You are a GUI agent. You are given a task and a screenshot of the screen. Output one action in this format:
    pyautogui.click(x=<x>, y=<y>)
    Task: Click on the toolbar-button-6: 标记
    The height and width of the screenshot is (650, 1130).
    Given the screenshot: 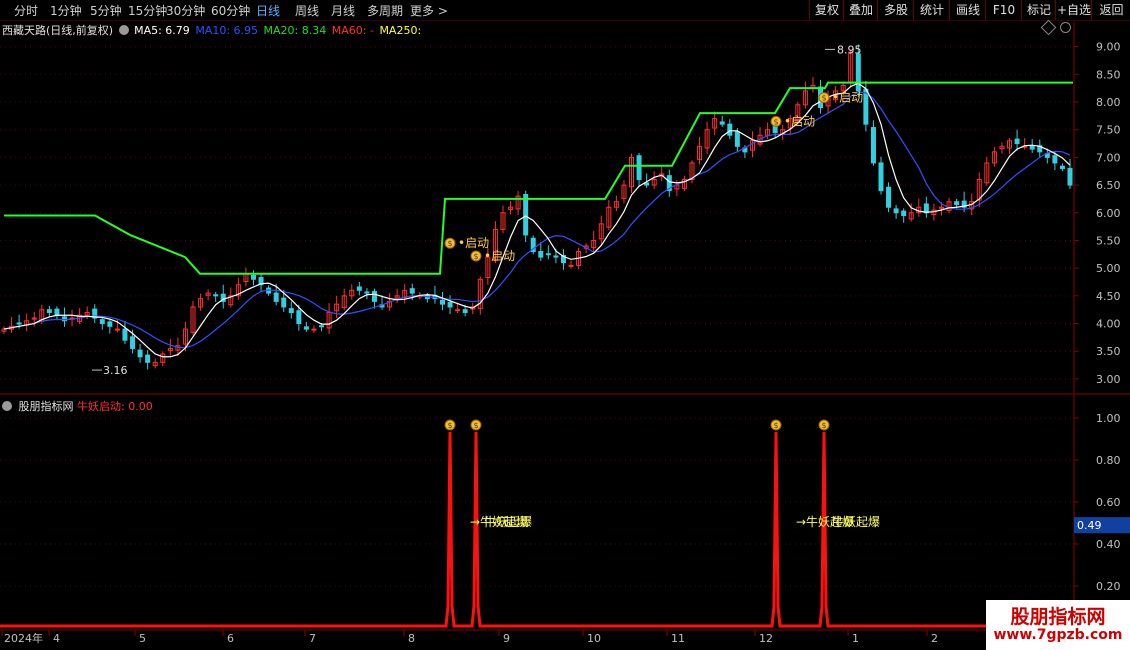 What is the action you would take?
    pyautogui.click(x=1038, y=10)
    